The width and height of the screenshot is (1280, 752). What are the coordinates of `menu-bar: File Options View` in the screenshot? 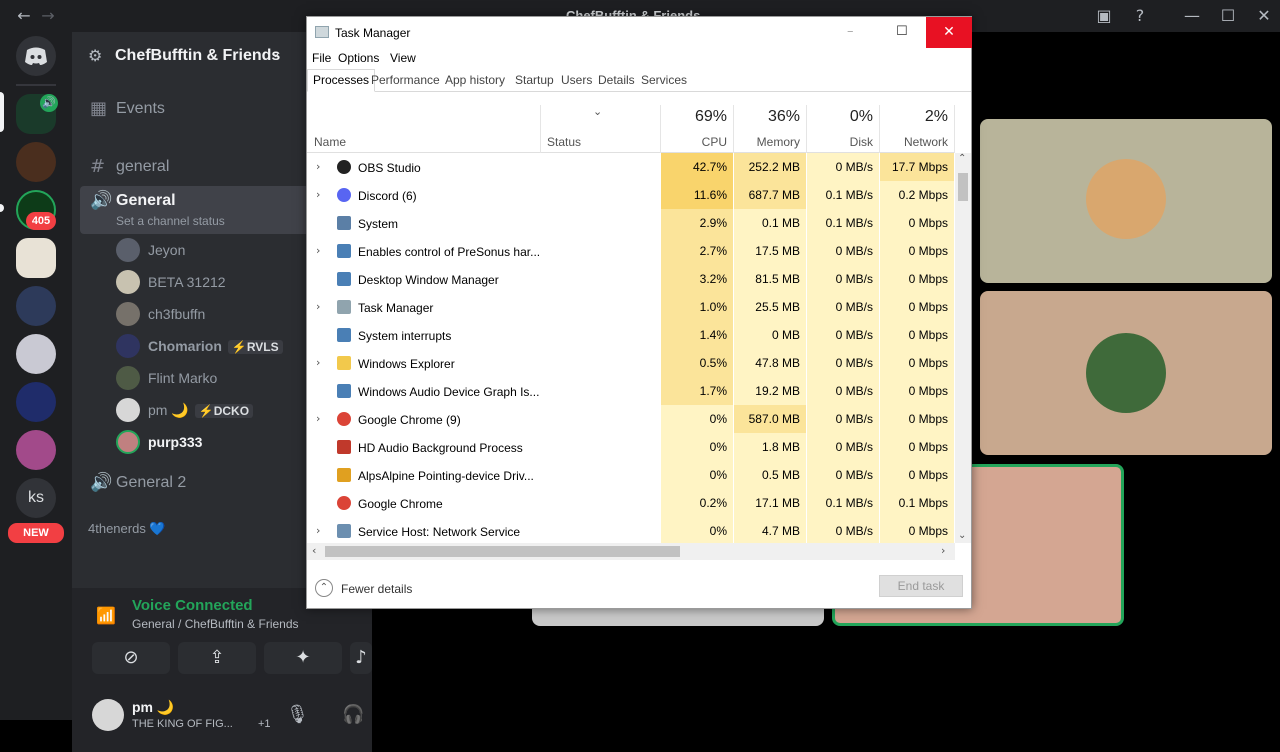 It's located at (639, 59).